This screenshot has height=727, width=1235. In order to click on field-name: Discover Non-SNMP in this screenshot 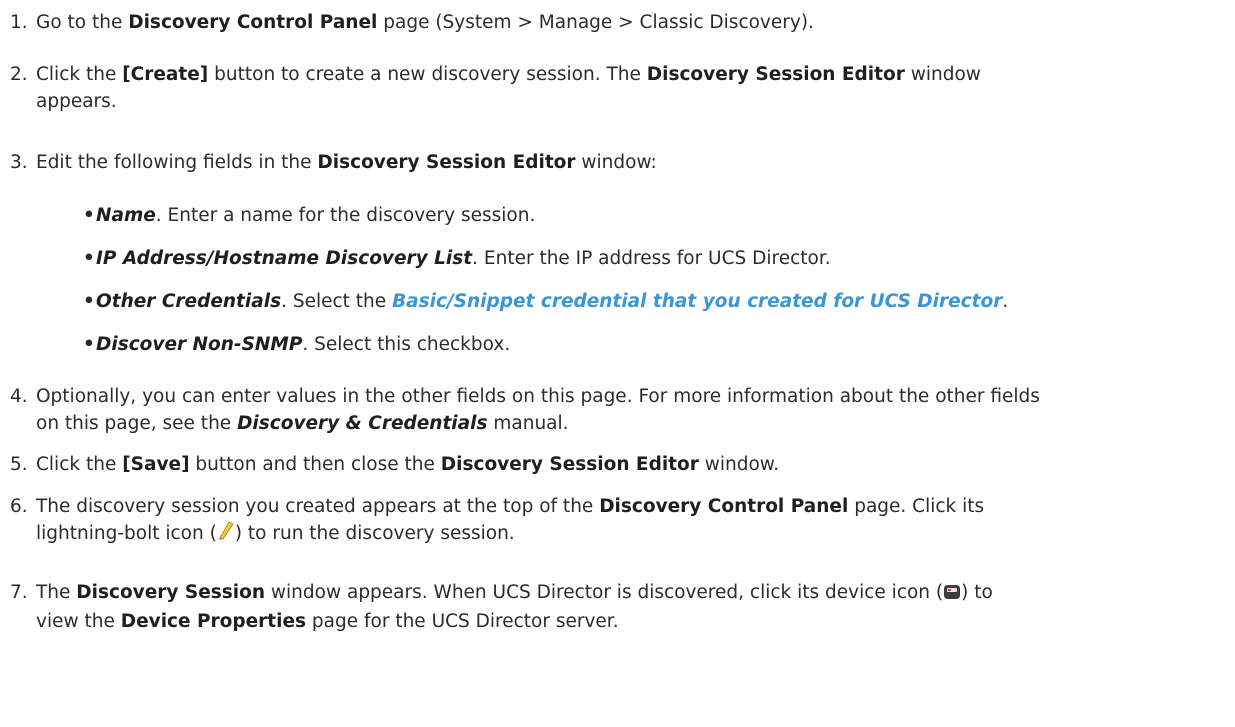, I will do `click(199, 344)`.